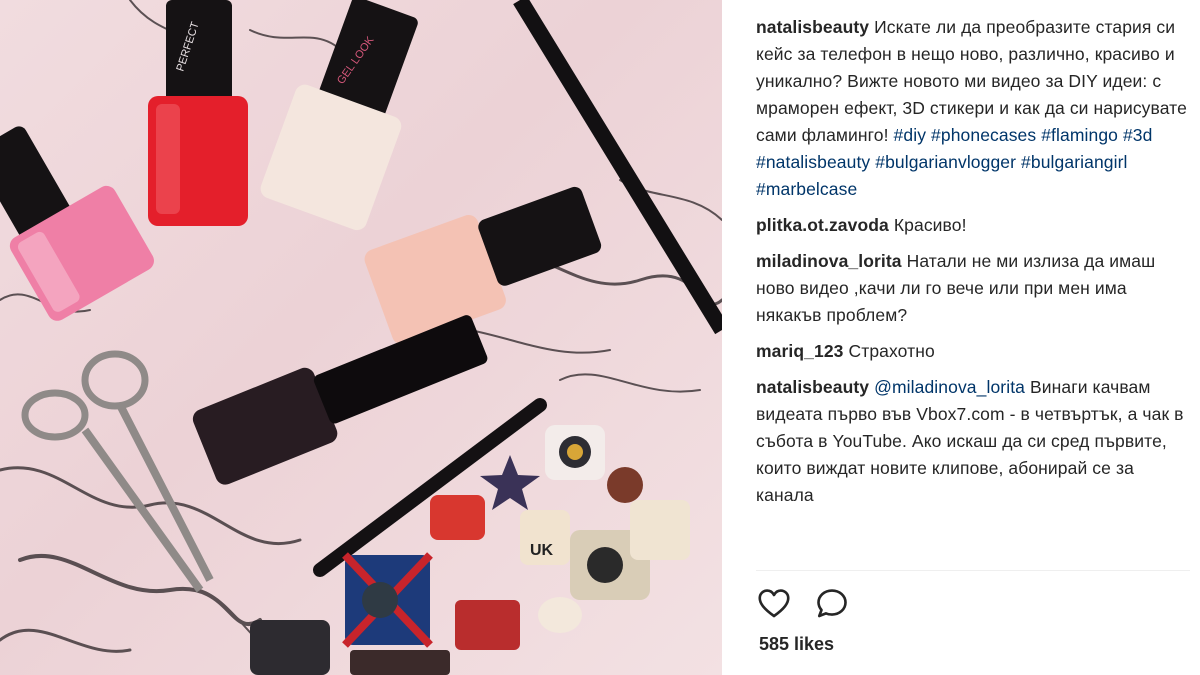 This screenshot has width=1200, height=675. What do you see at coordinates (891, 351) in the screenshot?
I see `comment-text: Страхотно` at bounding box center [891, 351].